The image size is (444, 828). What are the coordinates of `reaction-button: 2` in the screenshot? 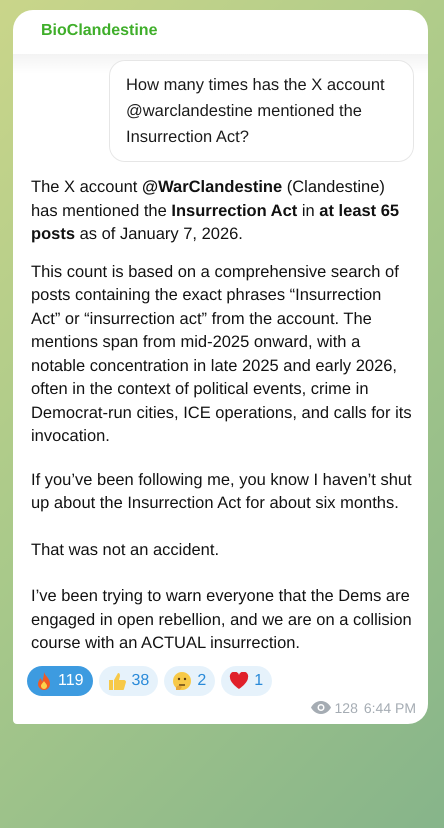 It's located at (190, 681).